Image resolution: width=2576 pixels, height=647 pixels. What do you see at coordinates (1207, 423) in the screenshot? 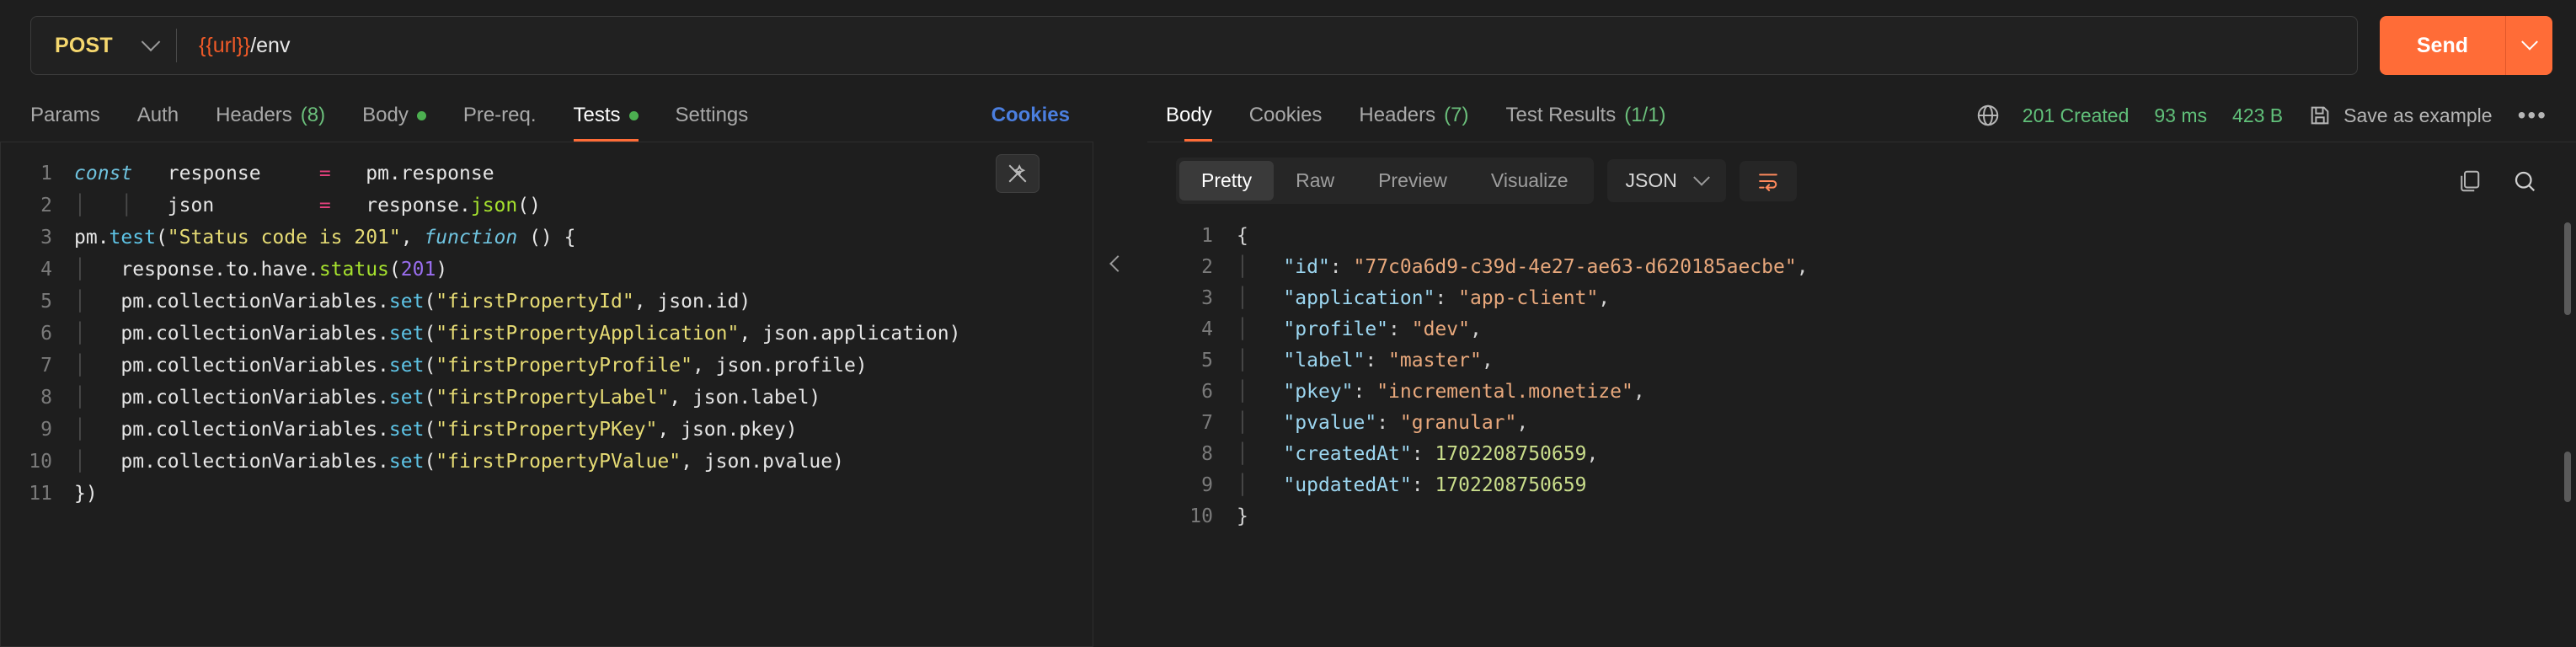
I see `line-number: 7` at bounding box center [1207, 423].